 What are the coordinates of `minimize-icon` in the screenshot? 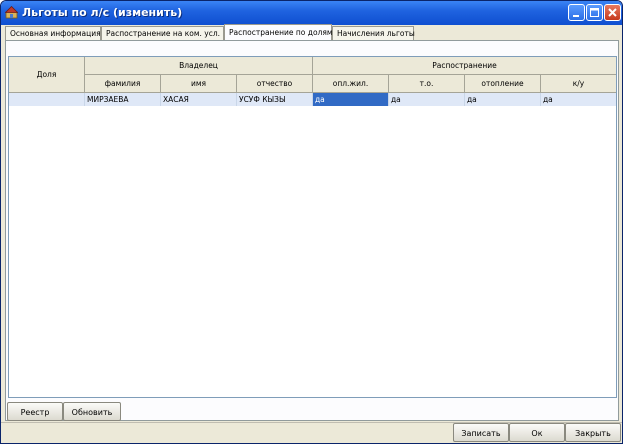 It's located at (576, 16).